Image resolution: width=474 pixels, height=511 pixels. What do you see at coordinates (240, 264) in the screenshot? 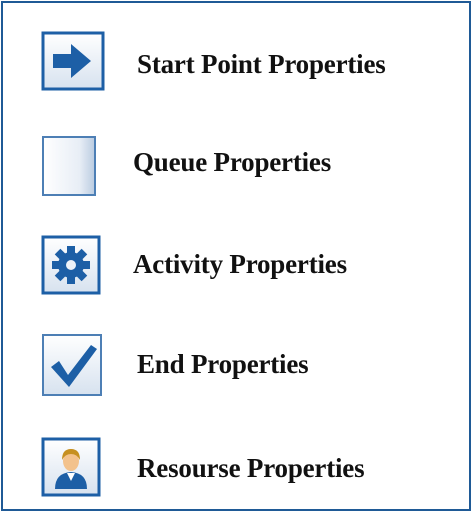
I see `legend-label-activity: Activity Properties` at bounding box center [240, 264].